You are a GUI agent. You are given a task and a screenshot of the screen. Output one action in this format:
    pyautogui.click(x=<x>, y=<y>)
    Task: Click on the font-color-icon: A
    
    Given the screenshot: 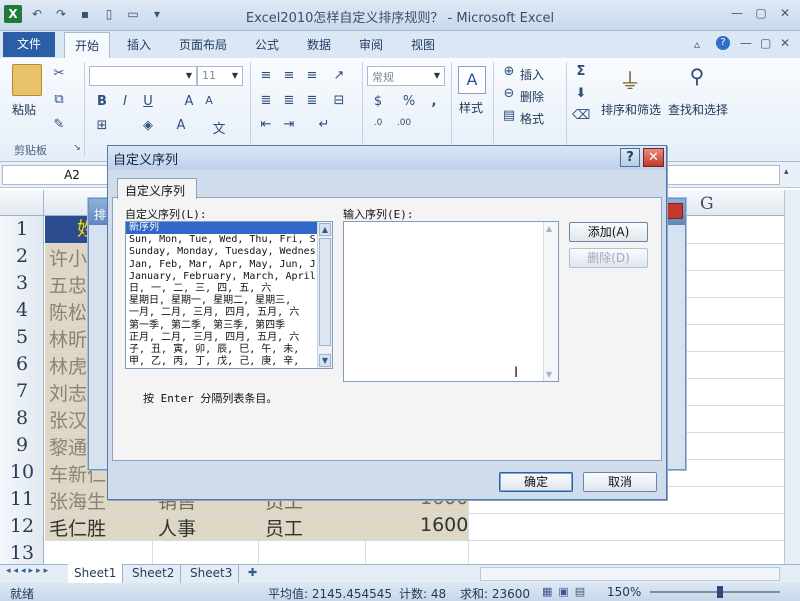 What is the action you would take?
    pyautogui.click(x=181, y=127)
    